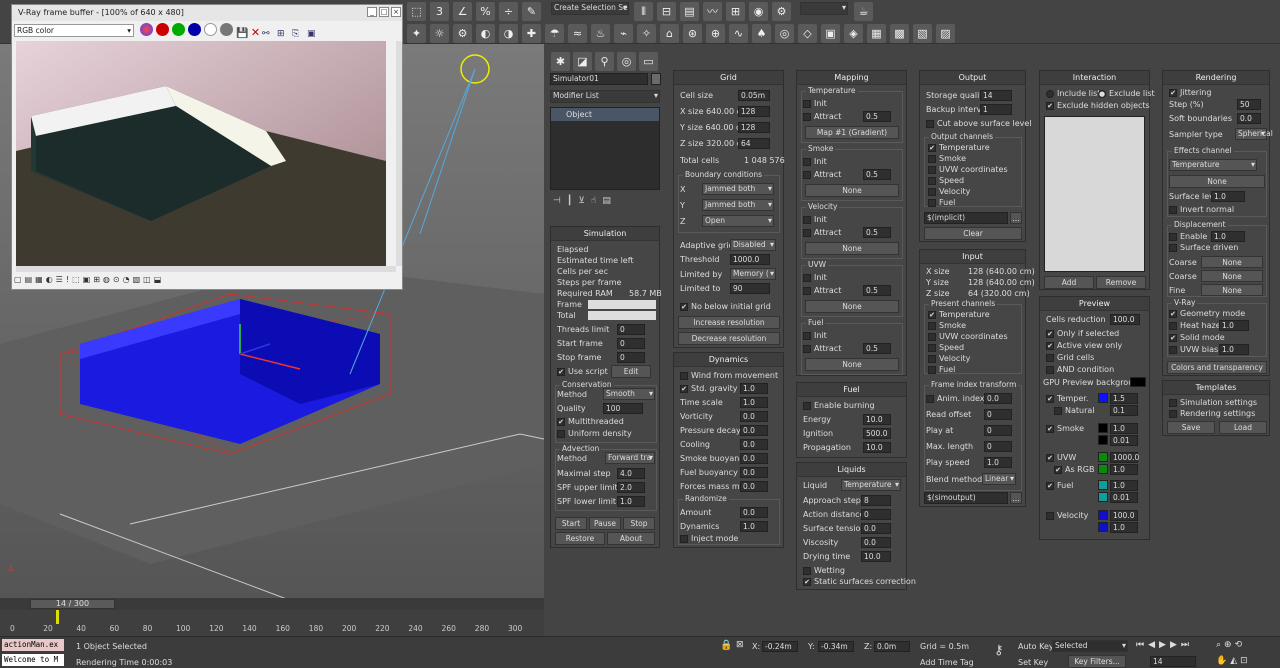  Describe the element at coordinates (781, 11) in the screenshot. I see `render-setup-icon: ⚙` at that location.